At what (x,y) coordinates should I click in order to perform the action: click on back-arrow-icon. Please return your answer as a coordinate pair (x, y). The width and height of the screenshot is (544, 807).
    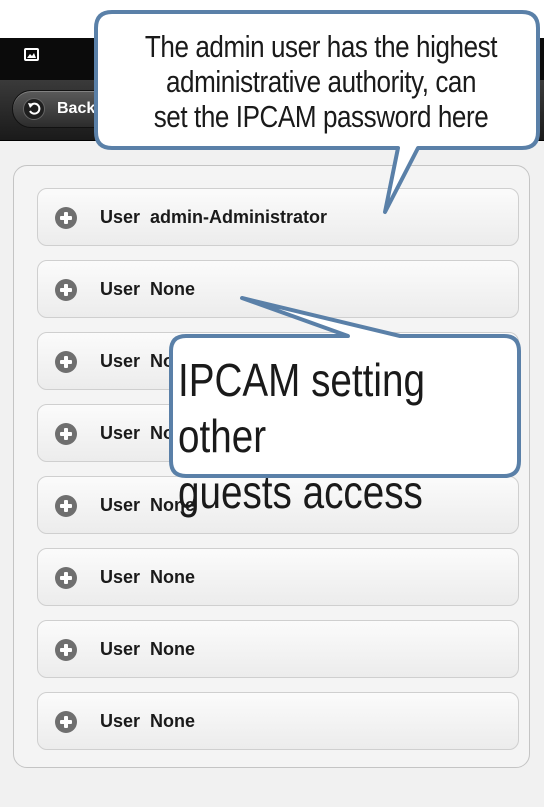
    Looking at the image, I should click on (34, 109).